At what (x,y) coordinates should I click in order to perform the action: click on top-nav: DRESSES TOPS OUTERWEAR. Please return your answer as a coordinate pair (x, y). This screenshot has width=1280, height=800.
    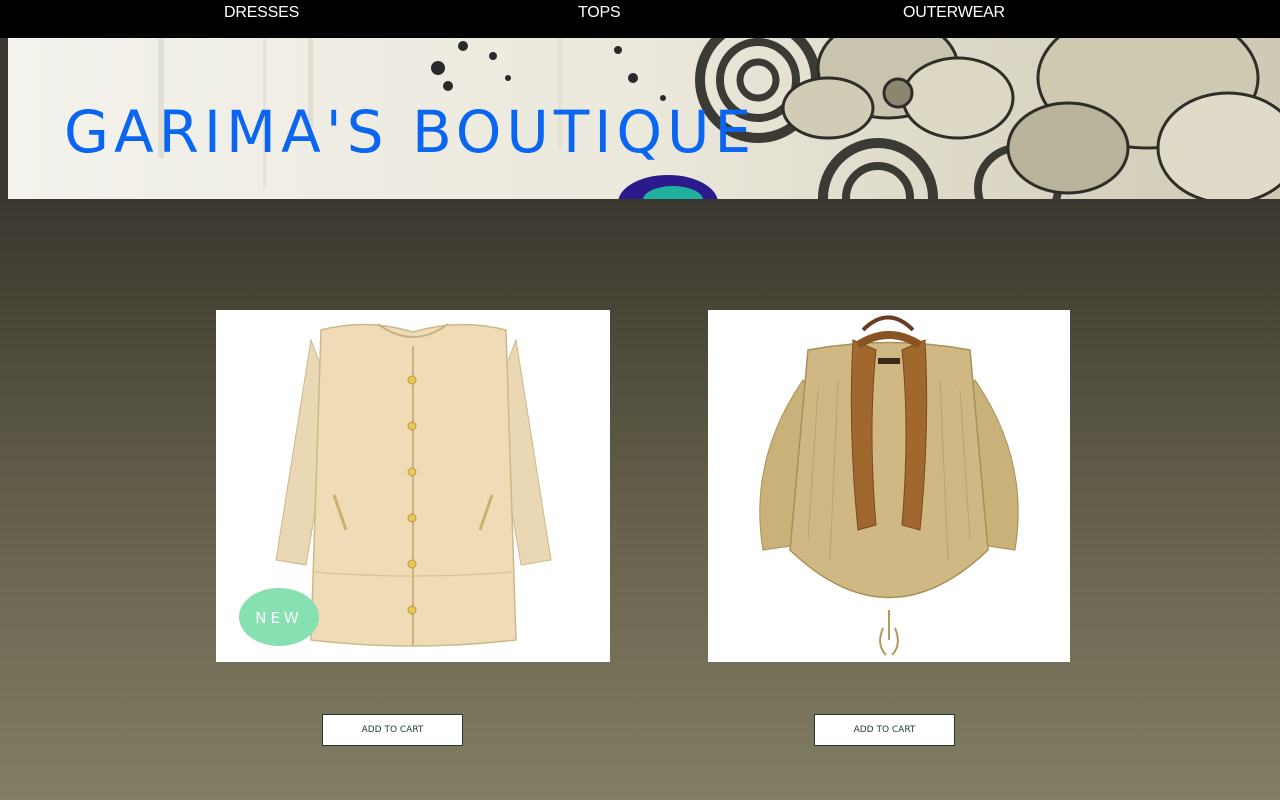
    Looking at the image, I should click on (640, 19).